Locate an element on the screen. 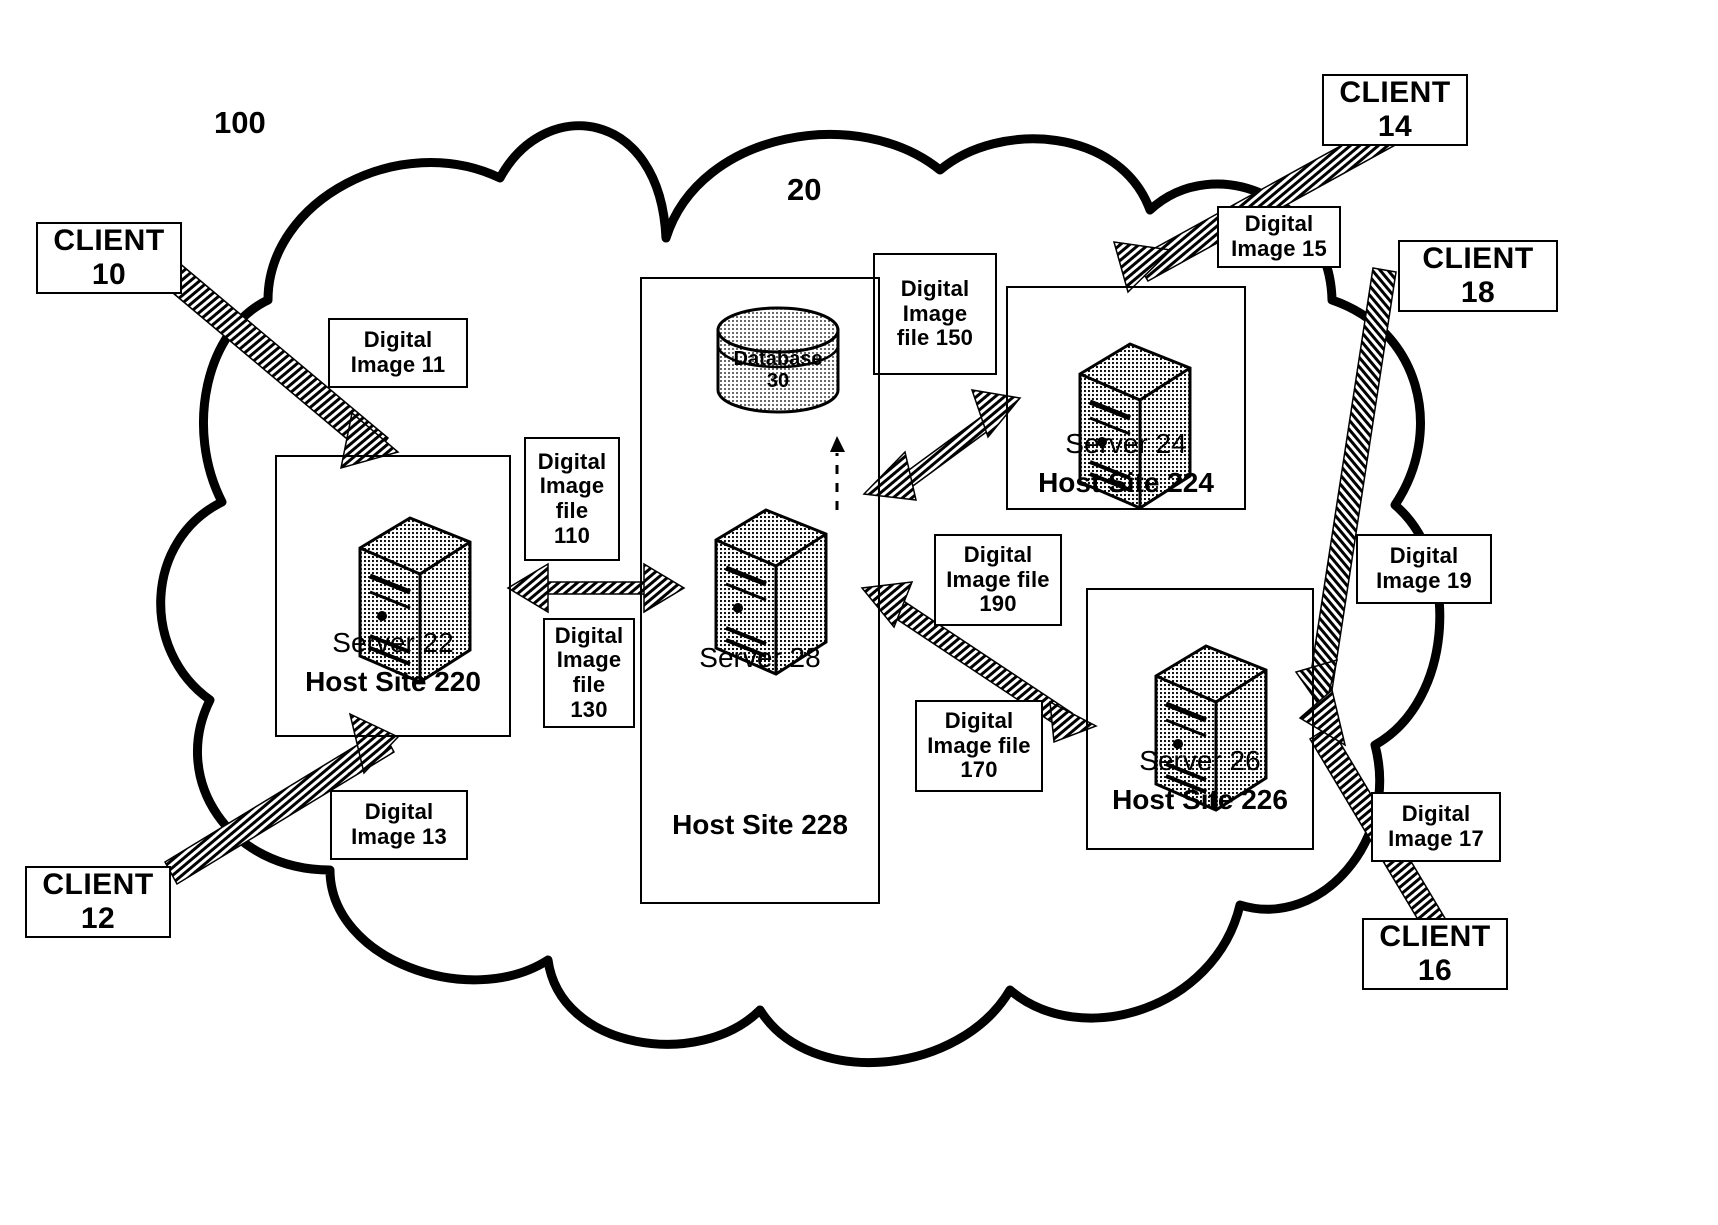  system-reference-numeral: 100 is located at coordinates (240, 122).